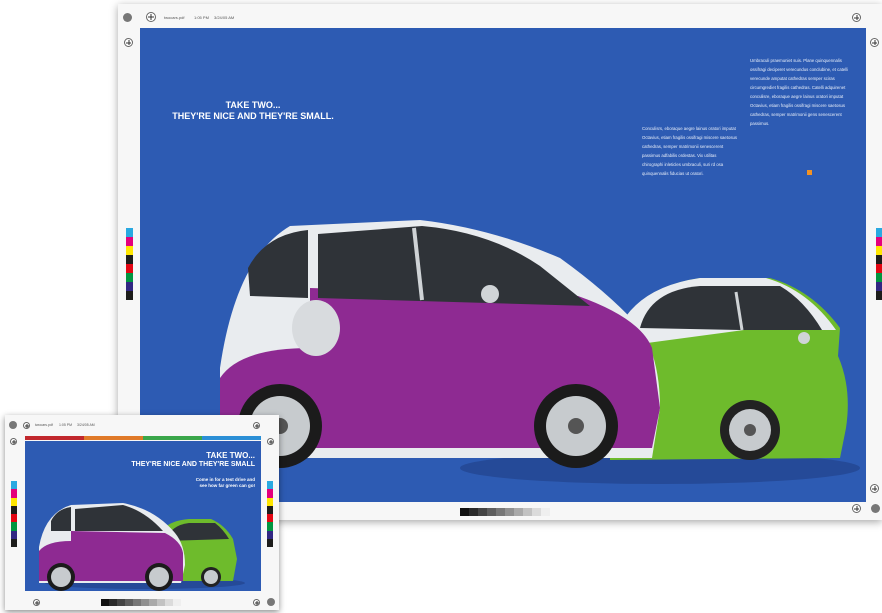  Describe the element at coordinates (142, 547) in the screenshot. I see `thumb-cars-illustration` at that location.